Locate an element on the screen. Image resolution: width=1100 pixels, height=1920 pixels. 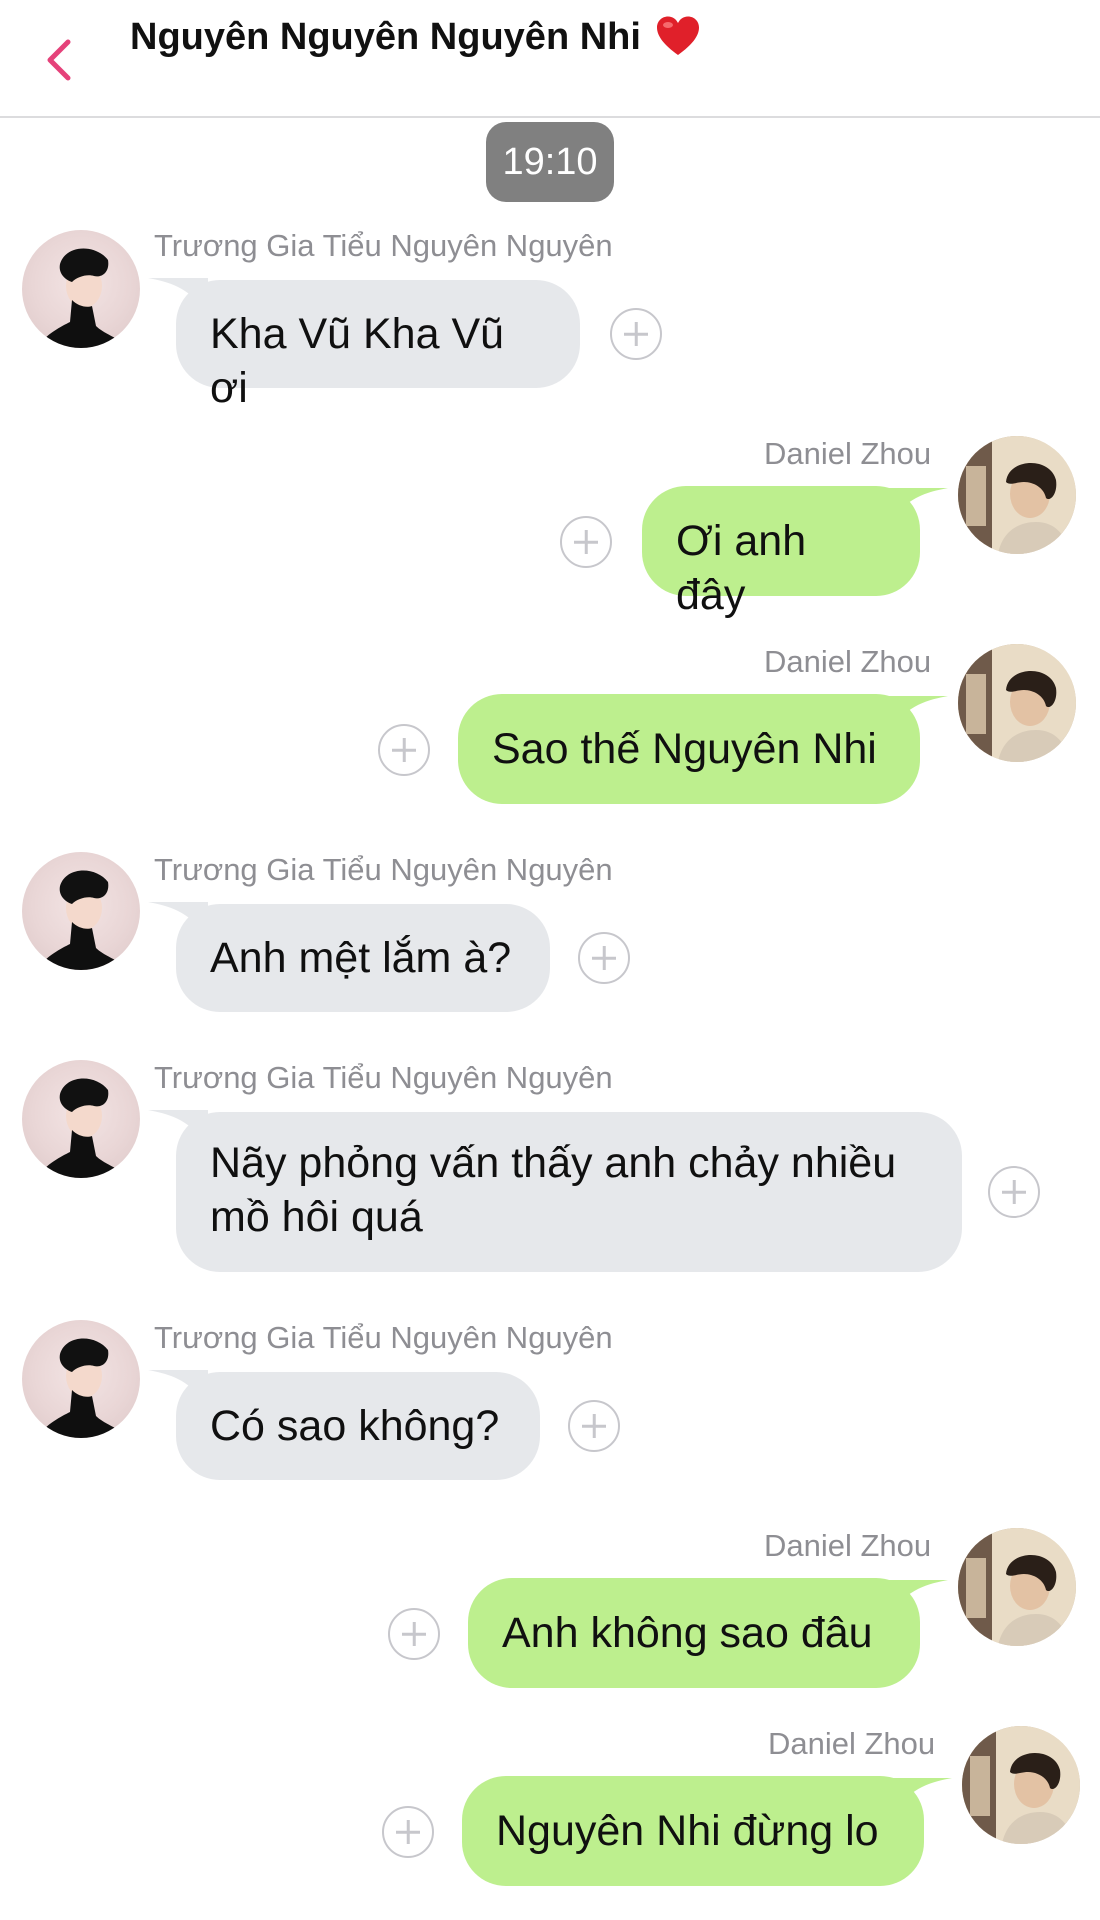
chat-title-text: Nguyên Nguyên Nguyên Nhi is located at coordinates (385, 36).